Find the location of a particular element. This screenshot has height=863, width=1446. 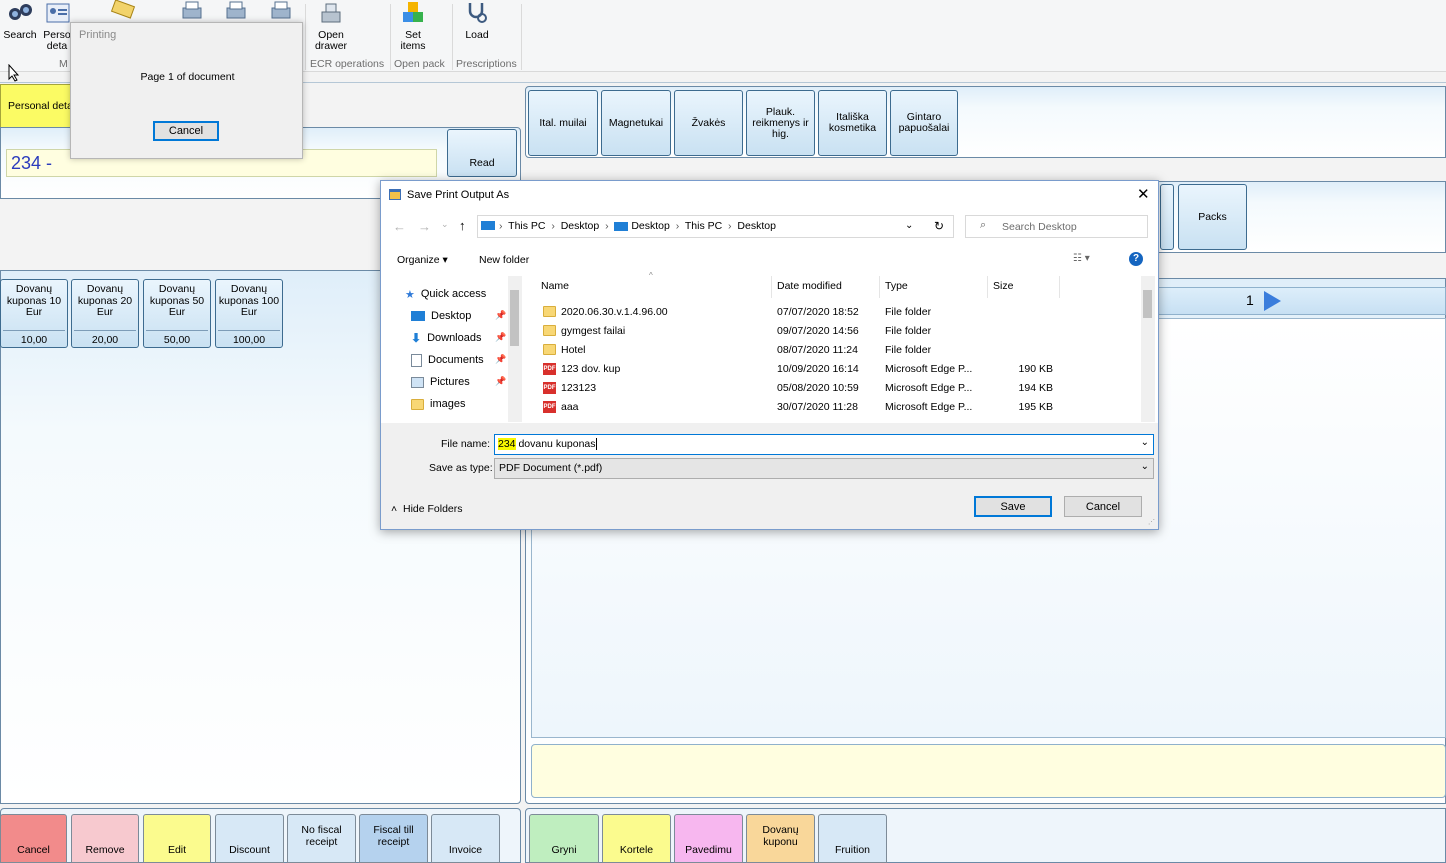

file-row: Hotel 08/07/2020 11:24 File folder is located at coordinates (841, 350).